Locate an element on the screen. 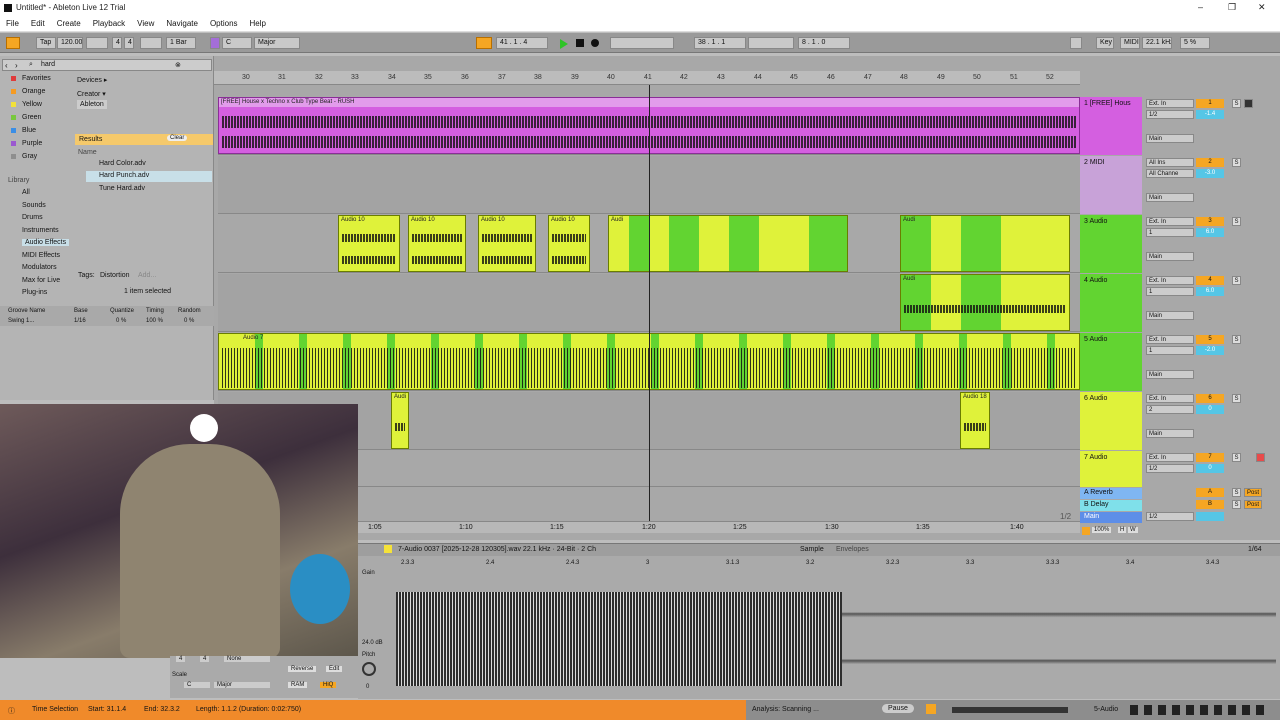  loop-length: 8 . 1 . 0 is located at coordinates (824, 43).